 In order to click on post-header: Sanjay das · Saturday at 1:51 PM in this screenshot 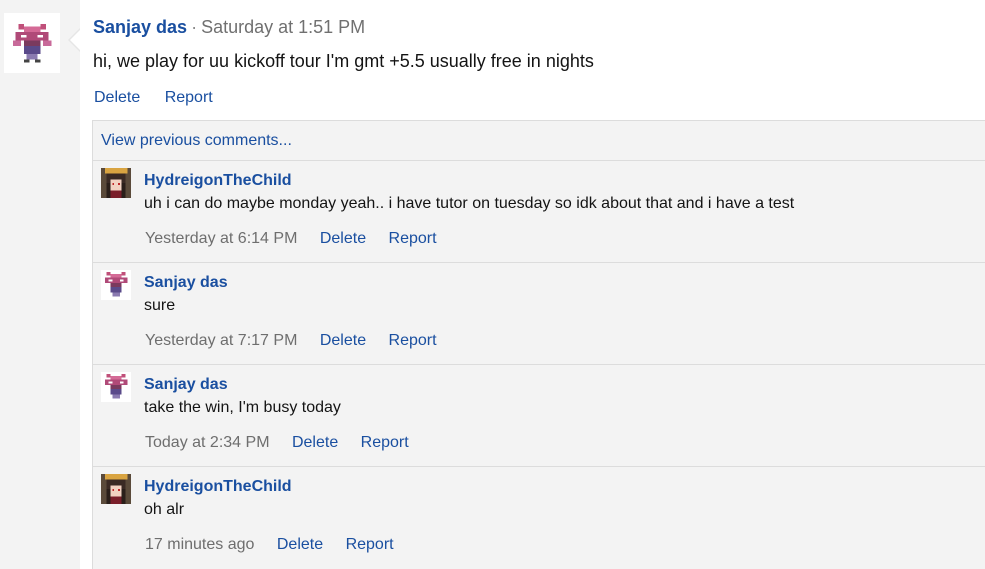, I will do `click(229, 27)`.